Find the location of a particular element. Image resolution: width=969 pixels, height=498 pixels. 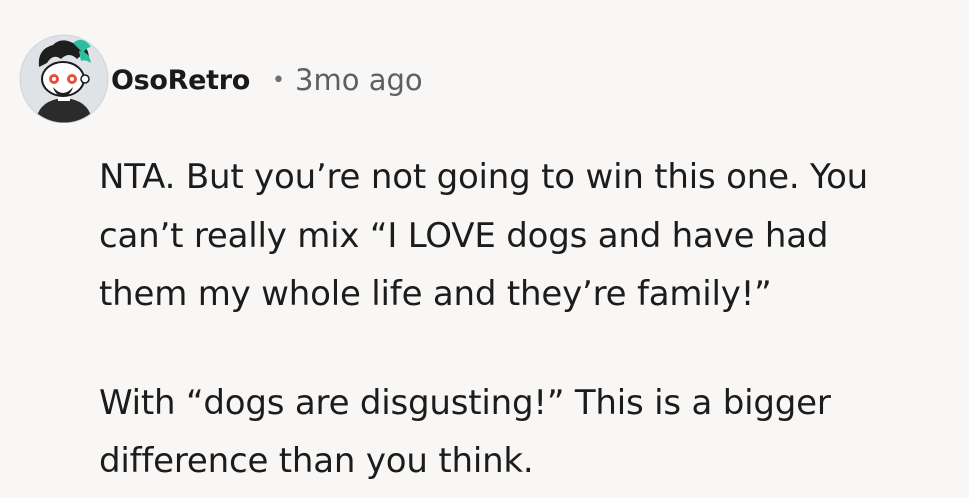

snoo-avatar-icon is located at coordinates (64, 78).